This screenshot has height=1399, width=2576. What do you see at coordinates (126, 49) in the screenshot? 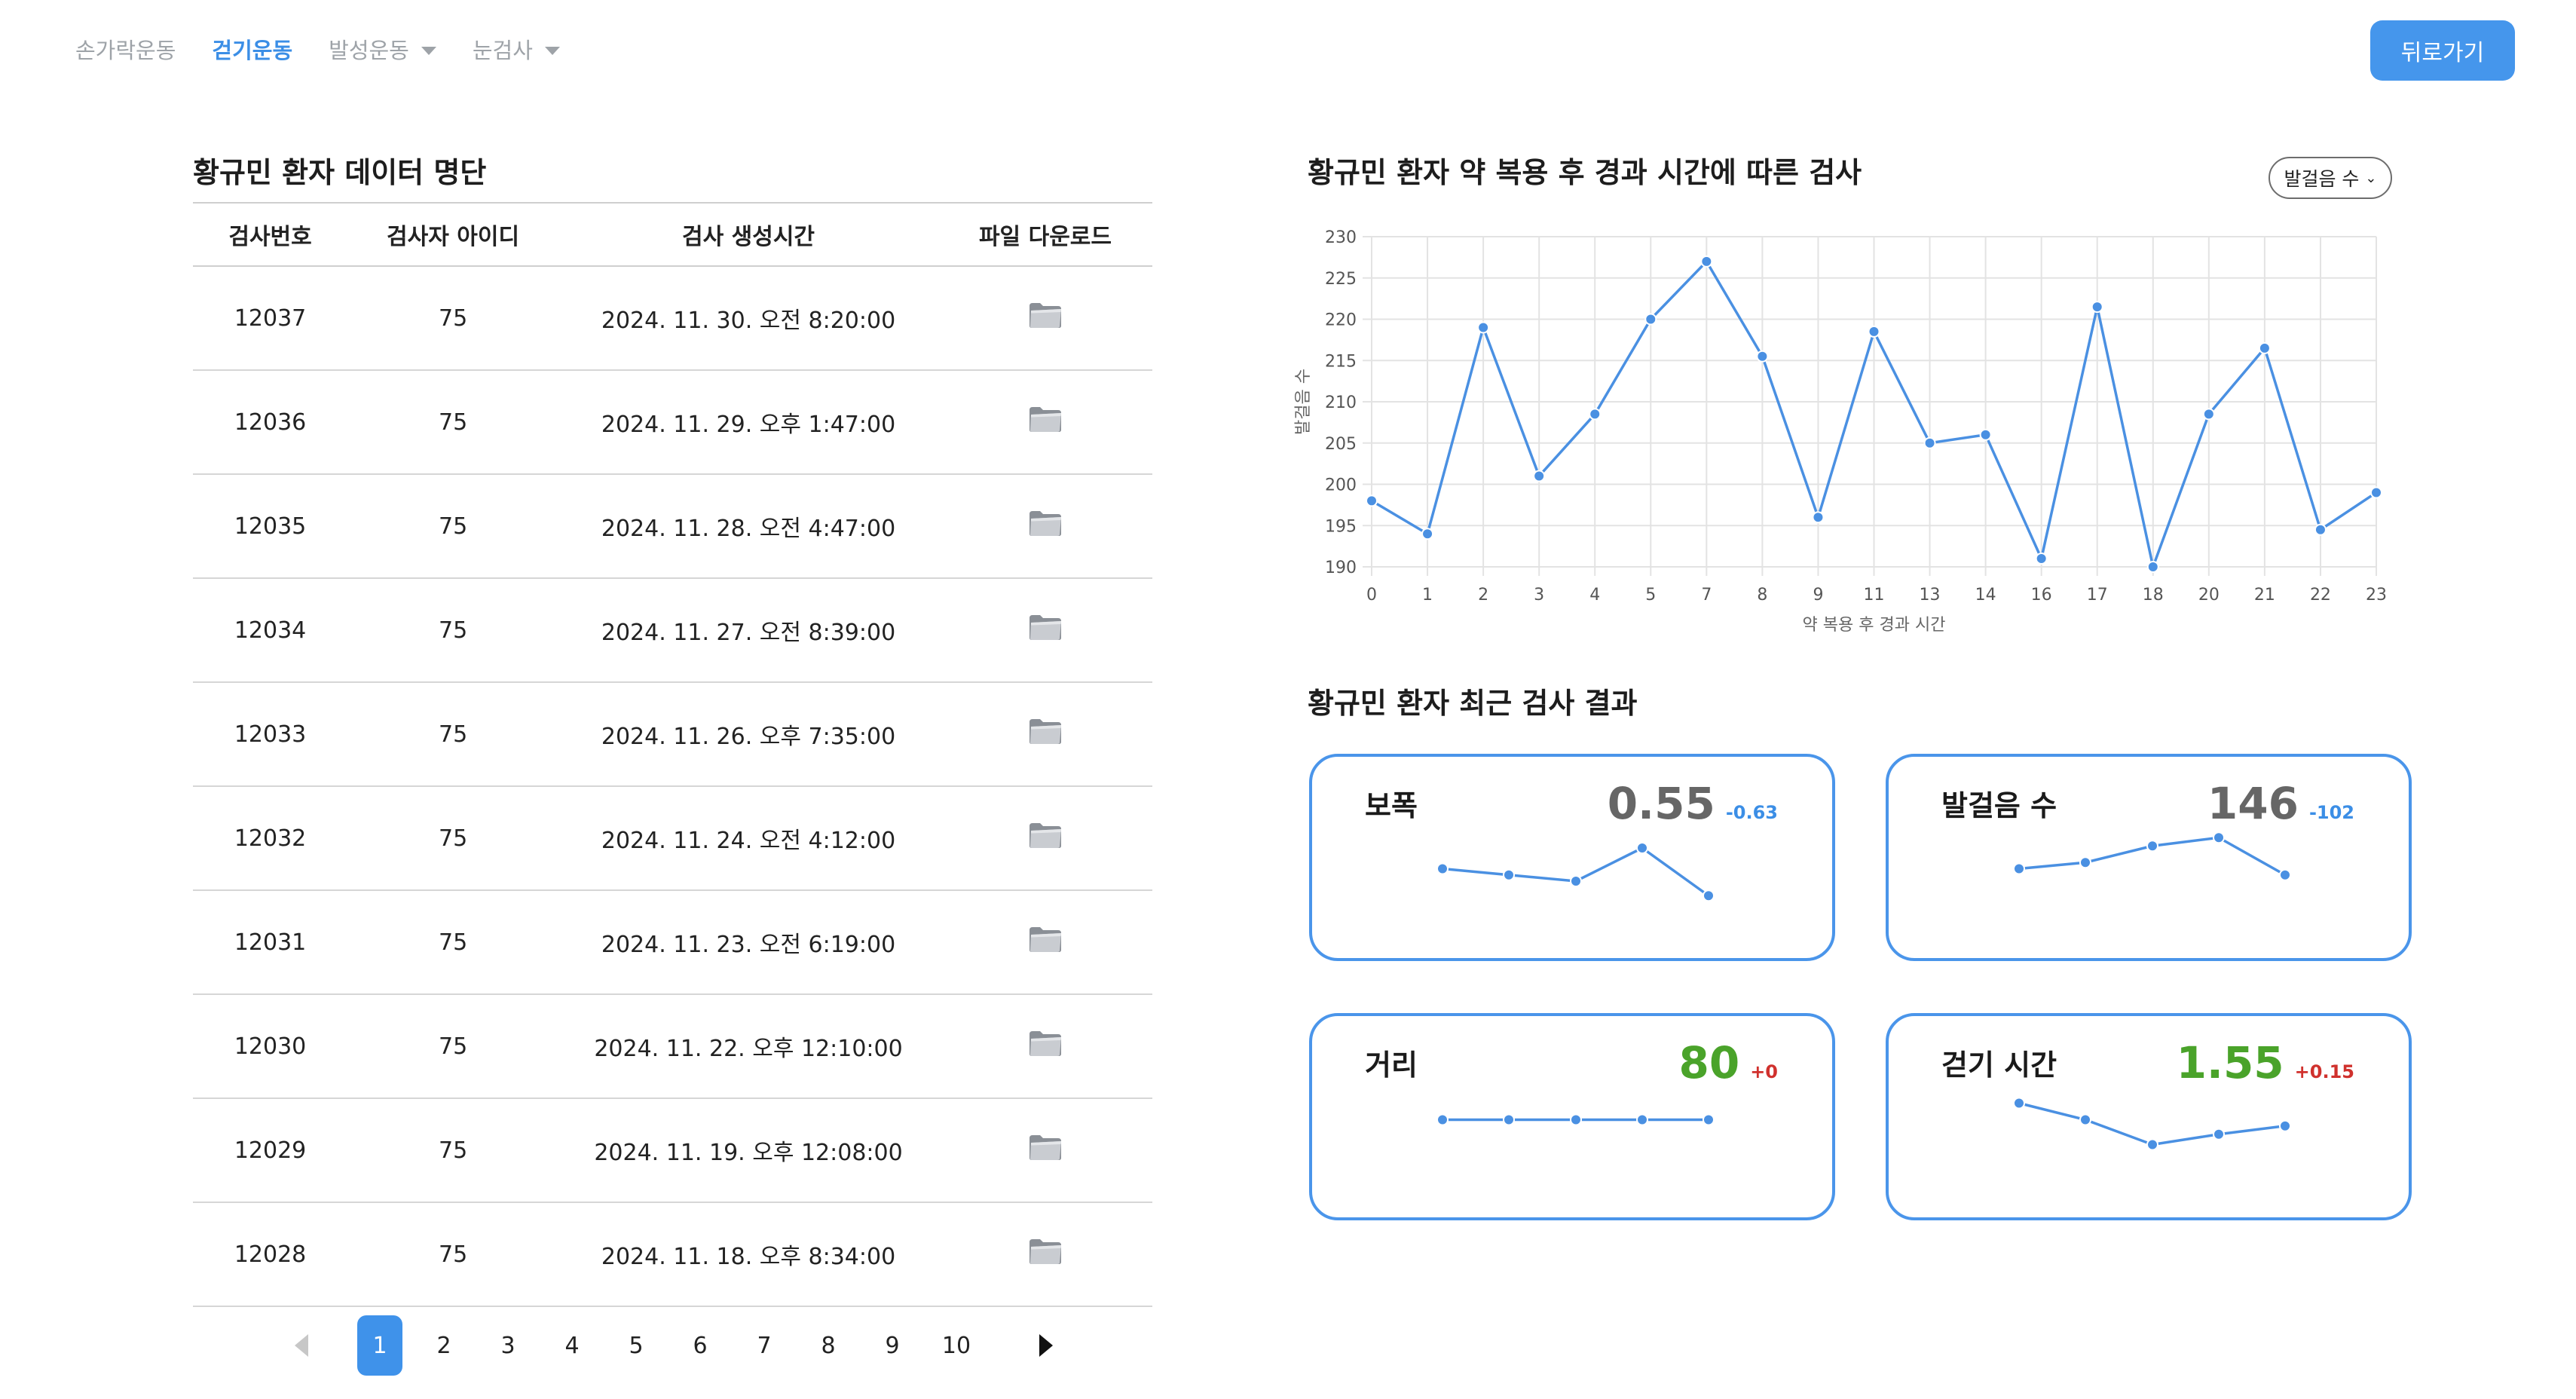
I see `nav-finger-exercise: 손가락운동` at bounding box center [126, 49].